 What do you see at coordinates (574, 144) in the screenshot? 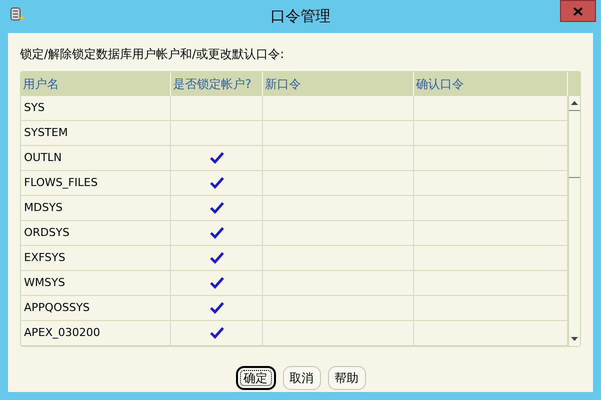
I see `scroll-thumb` at bounding box center [574, 144].